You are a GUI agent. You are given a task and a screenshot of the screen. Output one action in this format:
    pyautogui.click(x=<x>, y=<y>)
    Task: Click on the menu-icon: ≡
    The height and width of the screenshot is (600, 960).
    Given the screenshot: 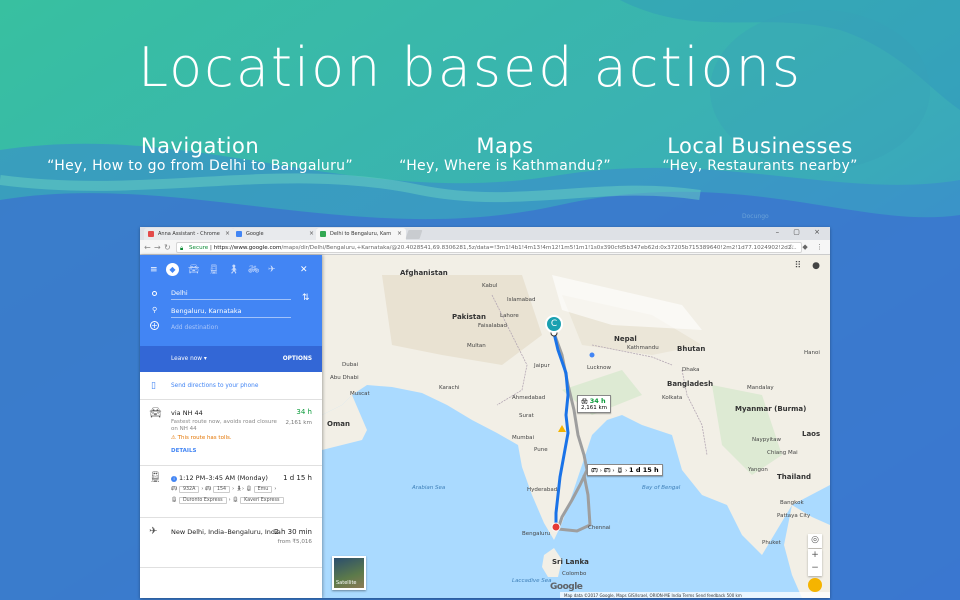 What is the action you would take?
    pyautogui.click(x=154, y=270)
    